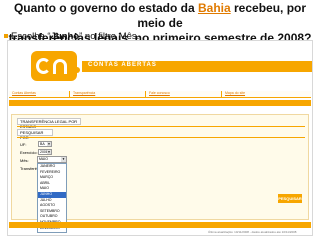 The image size is (320, 240). Describe the element at coordinates (29, 152) in the screenshot. I see `year-label: Exercício:` at that location.